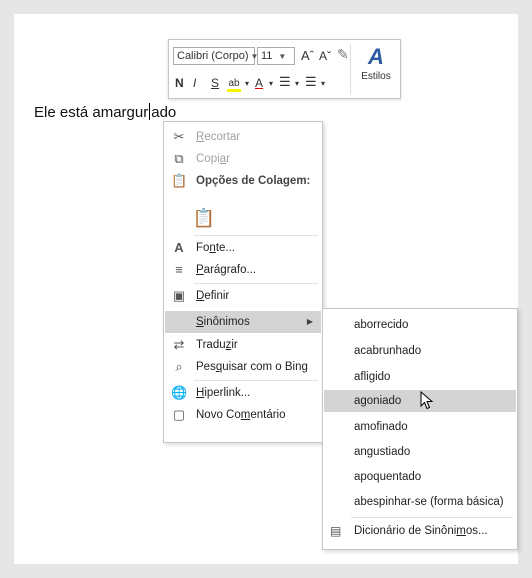  Describe the element at coordinates (350, 69) in the screenshot. I see `toolbar-divider` at that location.